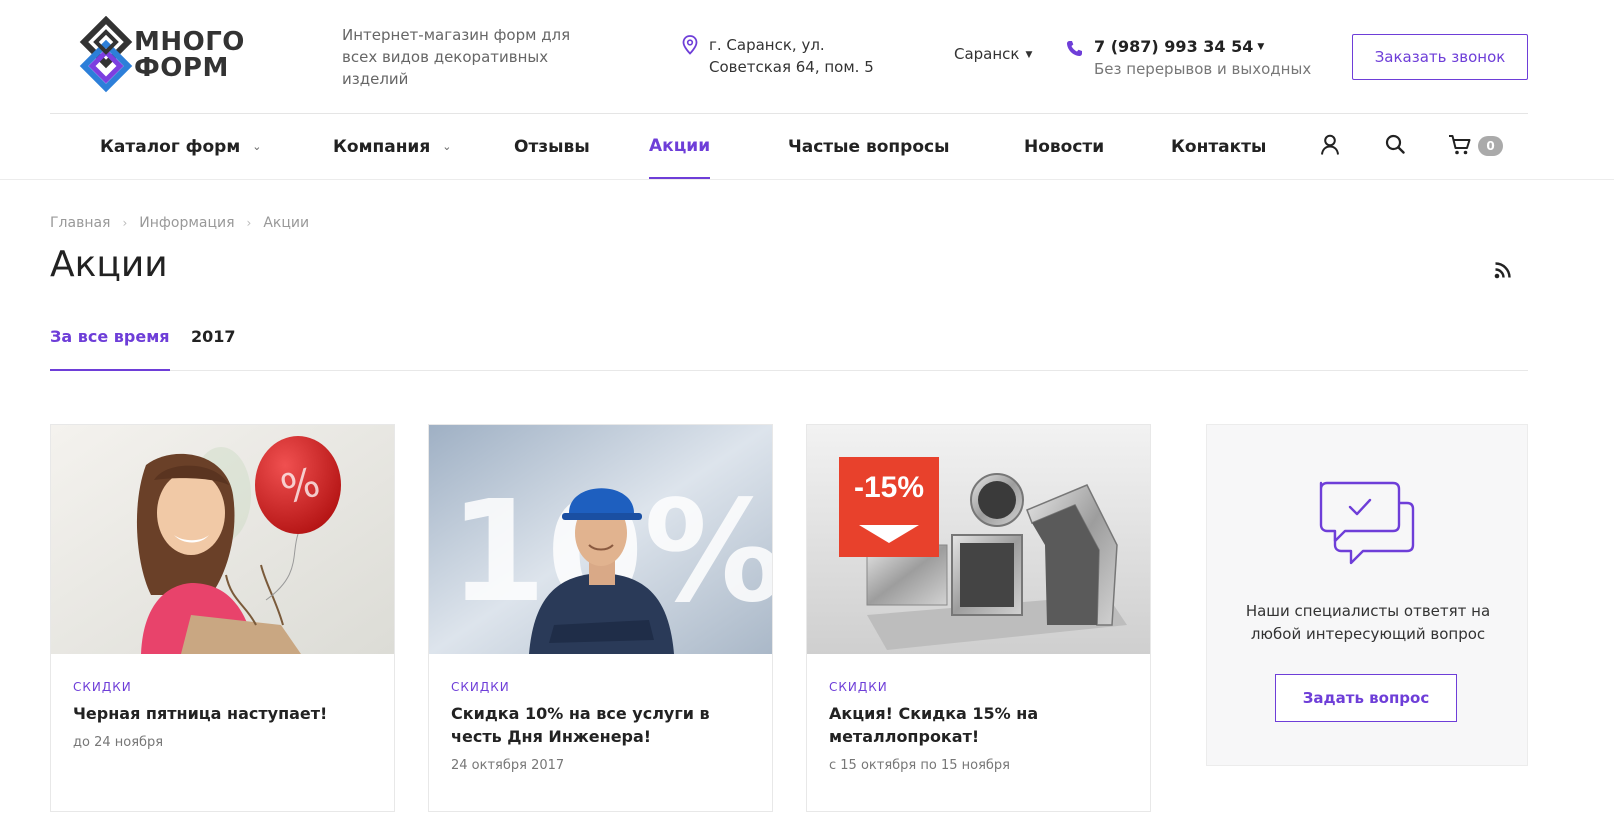  What do you see at coordinates (1203, 69) in the screenshot?
I see `phone-note: Без перерывов и выходных` at bounding box center [1203, 69].